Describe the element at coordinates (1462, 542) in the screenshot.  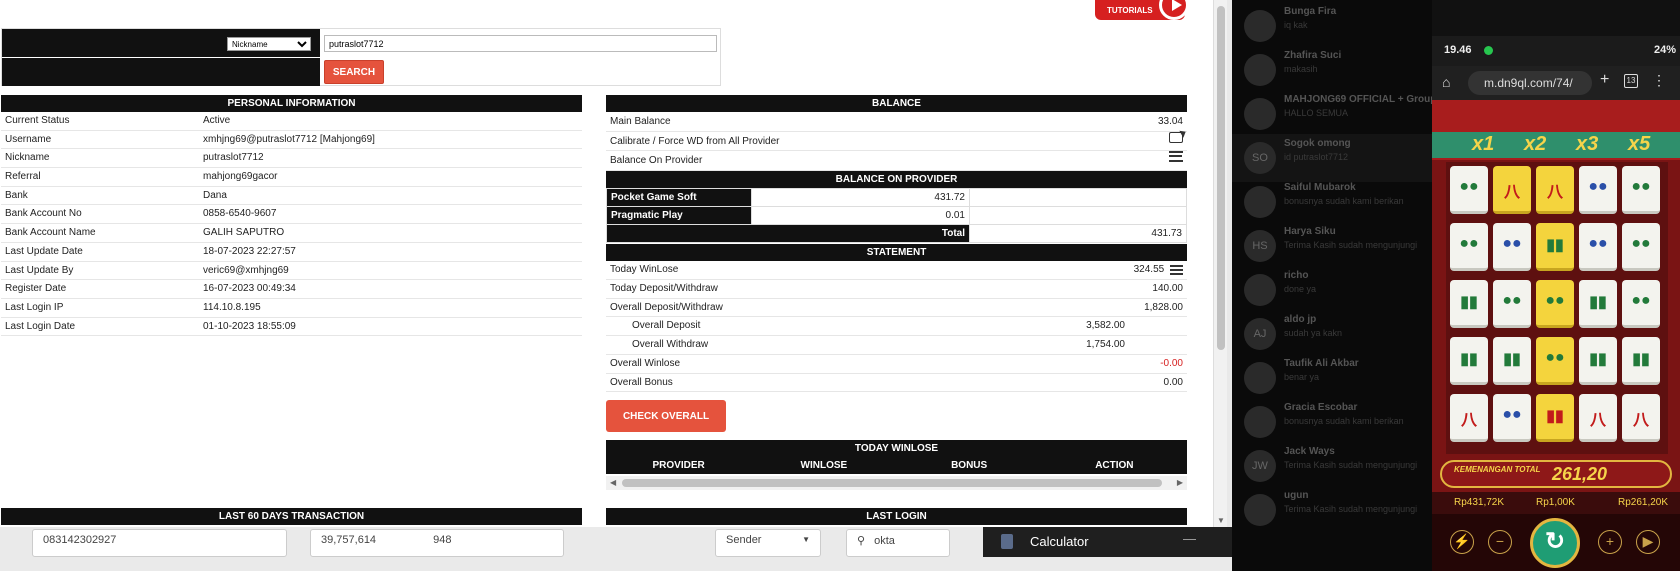
I see `turbo-button: ⚡` at that location.